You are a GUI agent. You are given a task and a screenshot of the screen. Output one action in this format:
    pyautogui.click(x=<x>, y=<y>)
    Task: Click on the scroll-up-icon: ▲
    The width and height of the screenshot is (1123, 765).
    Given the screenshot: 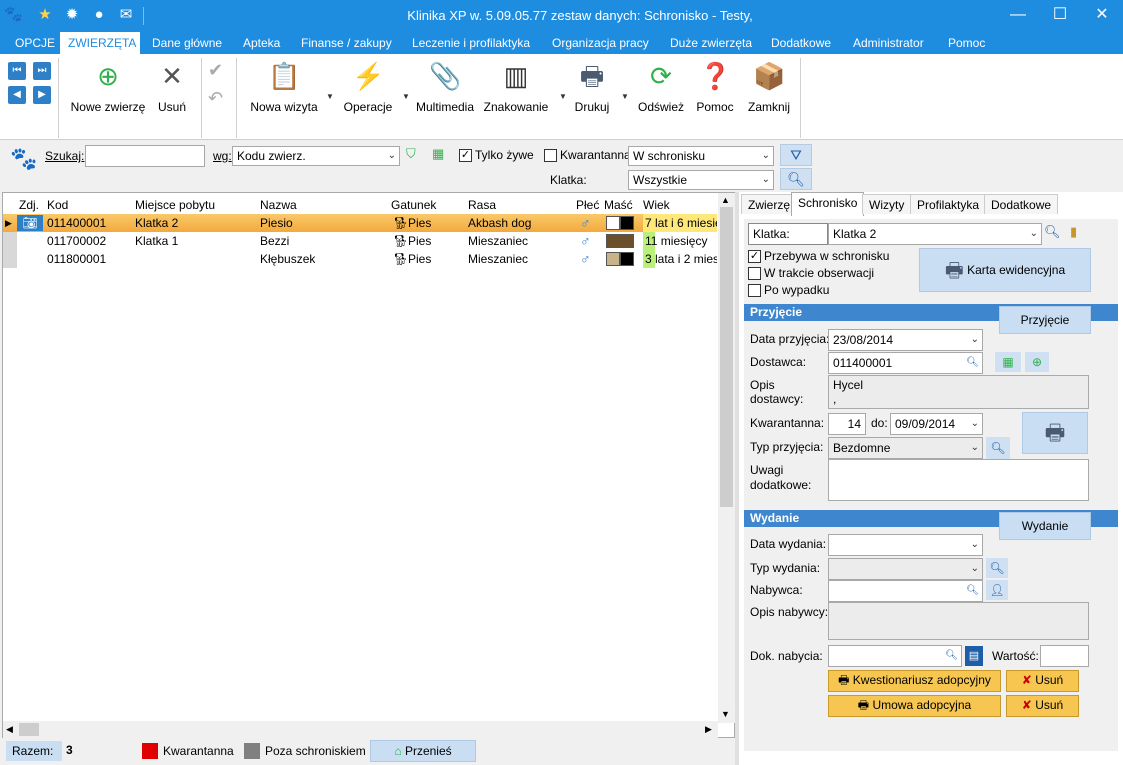 What is the action you would take?
    pyautogui.click(x=725, y=200)
    